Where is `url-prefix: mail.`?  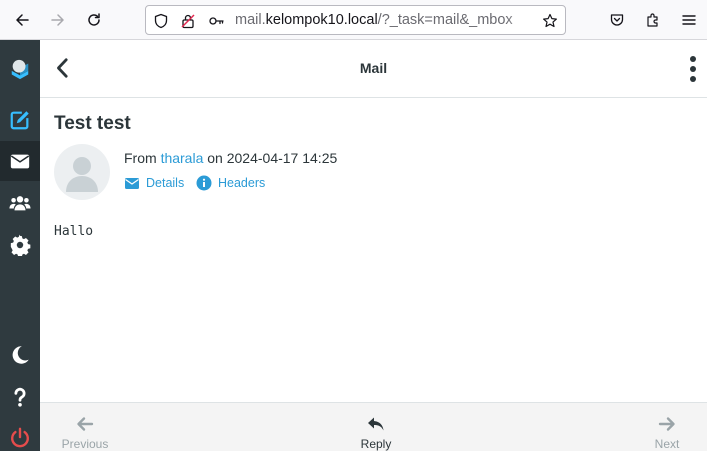 url-prefix: mail. is located at coordinates (250, 20).